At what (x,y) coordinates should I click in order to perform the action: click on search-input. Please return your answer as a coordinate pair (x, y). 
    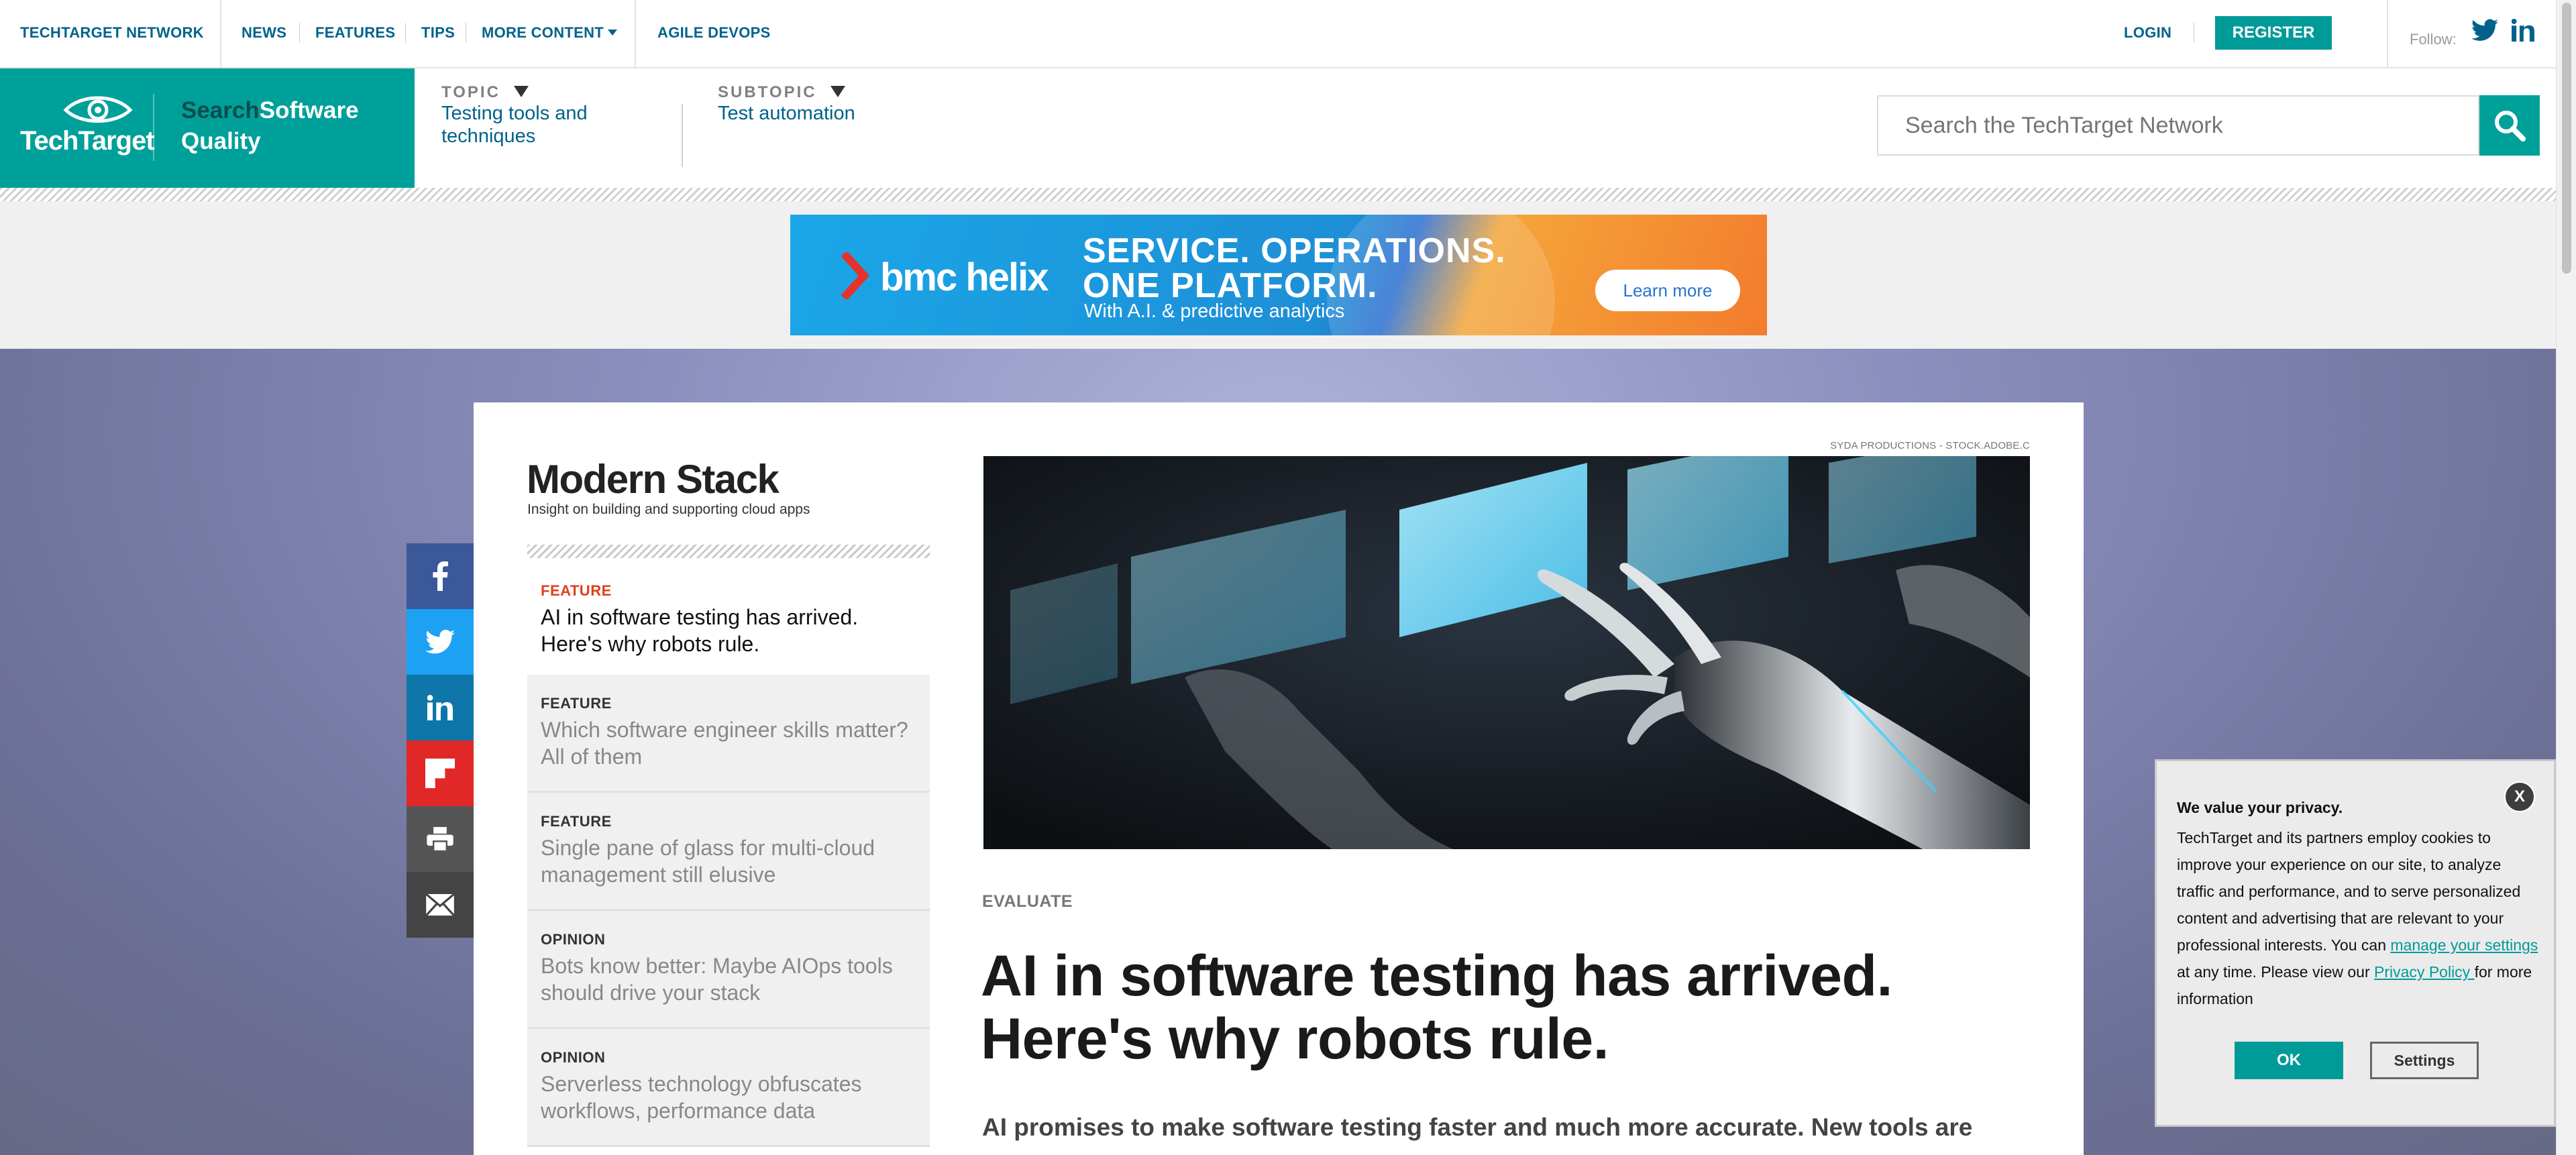
    Looking at the image, I should click on (2178, 126).